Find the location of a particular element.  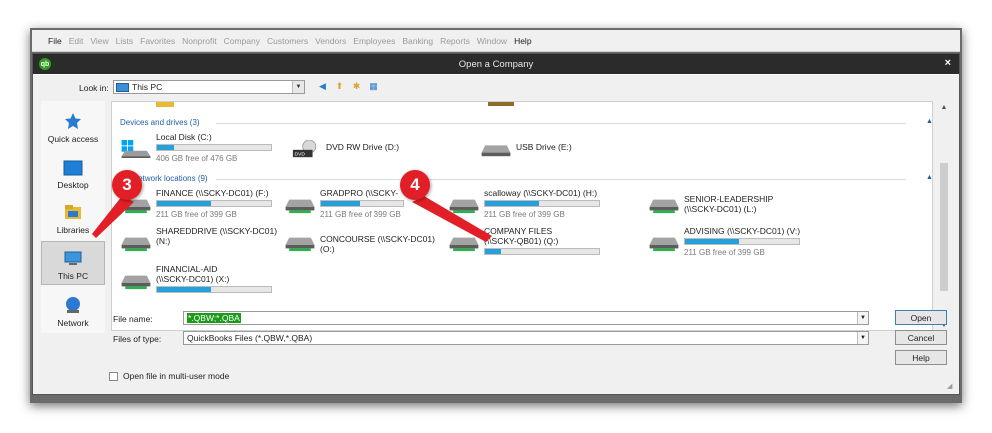

callout-4: 4 is located at coordinates (415, 185).